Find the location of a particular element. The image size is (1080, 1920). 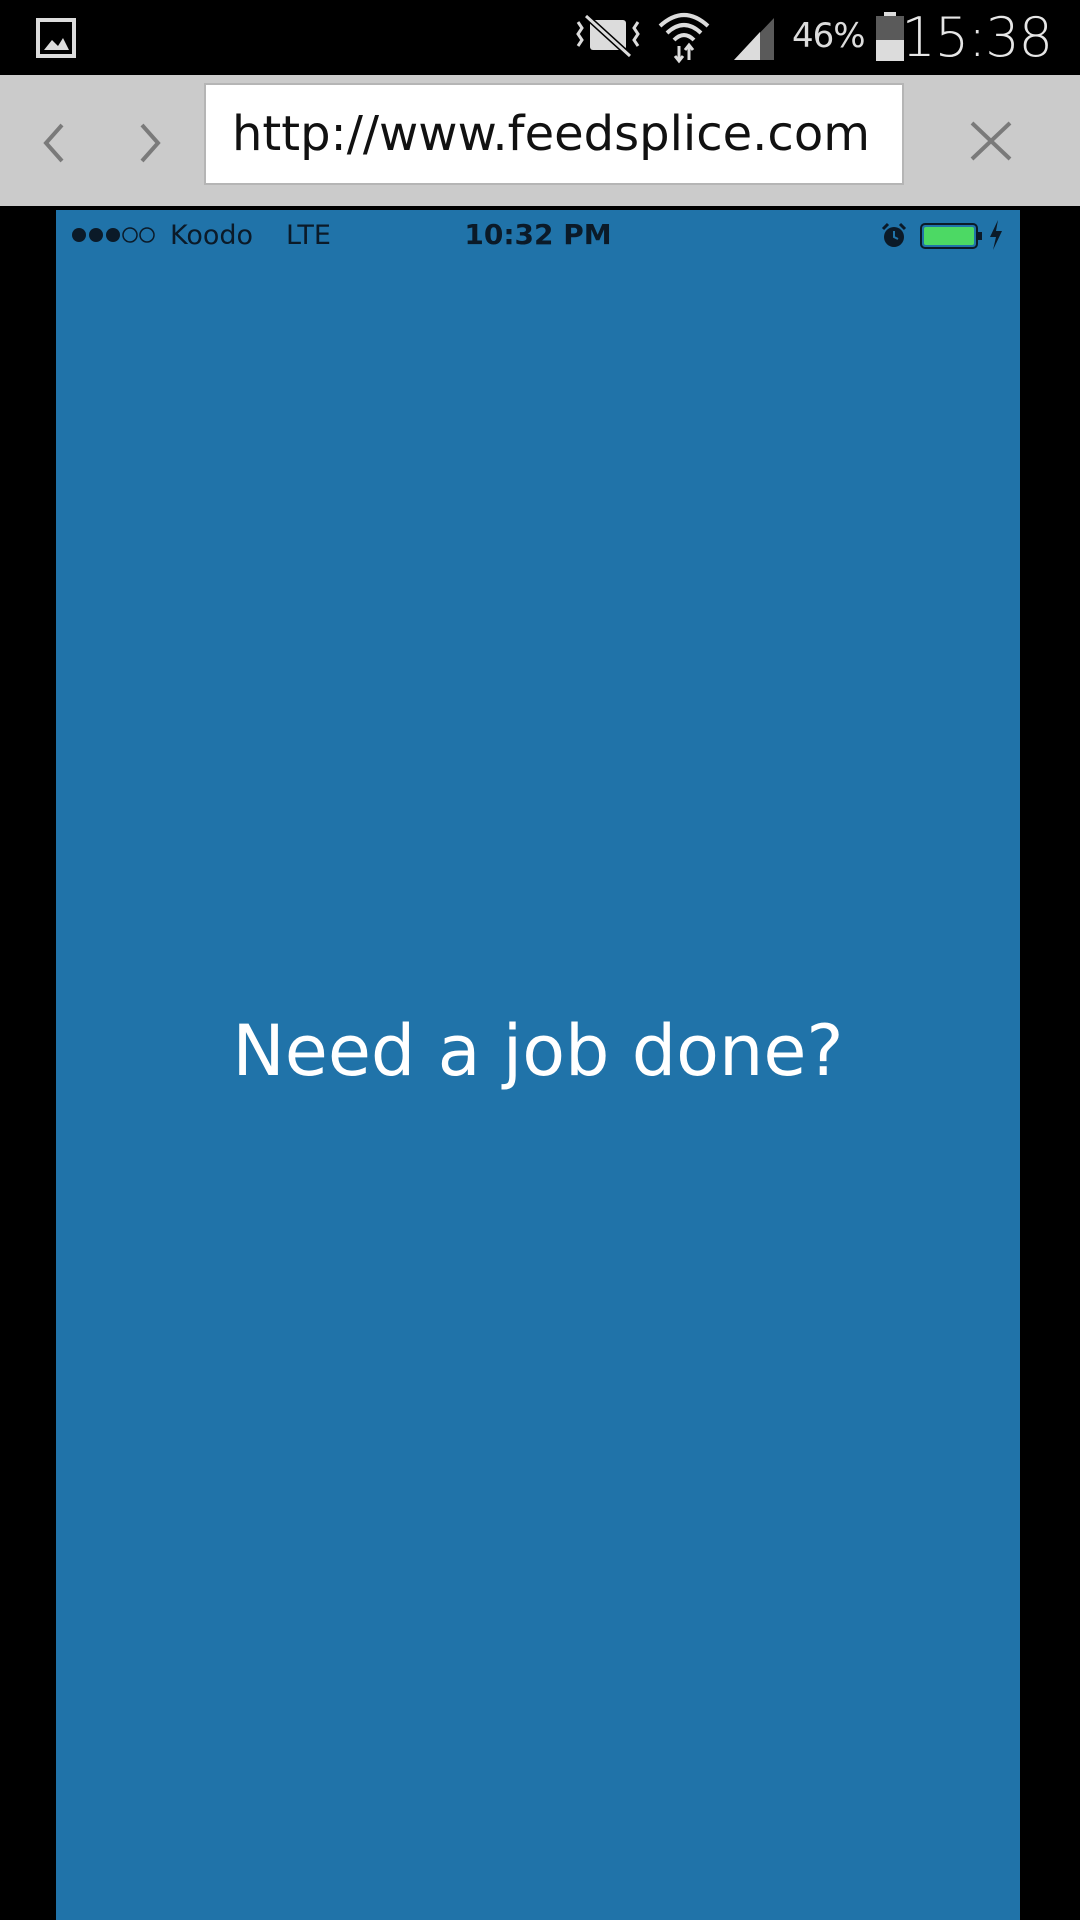

vibrate-mute-icon is located at coordinates (608, 36).